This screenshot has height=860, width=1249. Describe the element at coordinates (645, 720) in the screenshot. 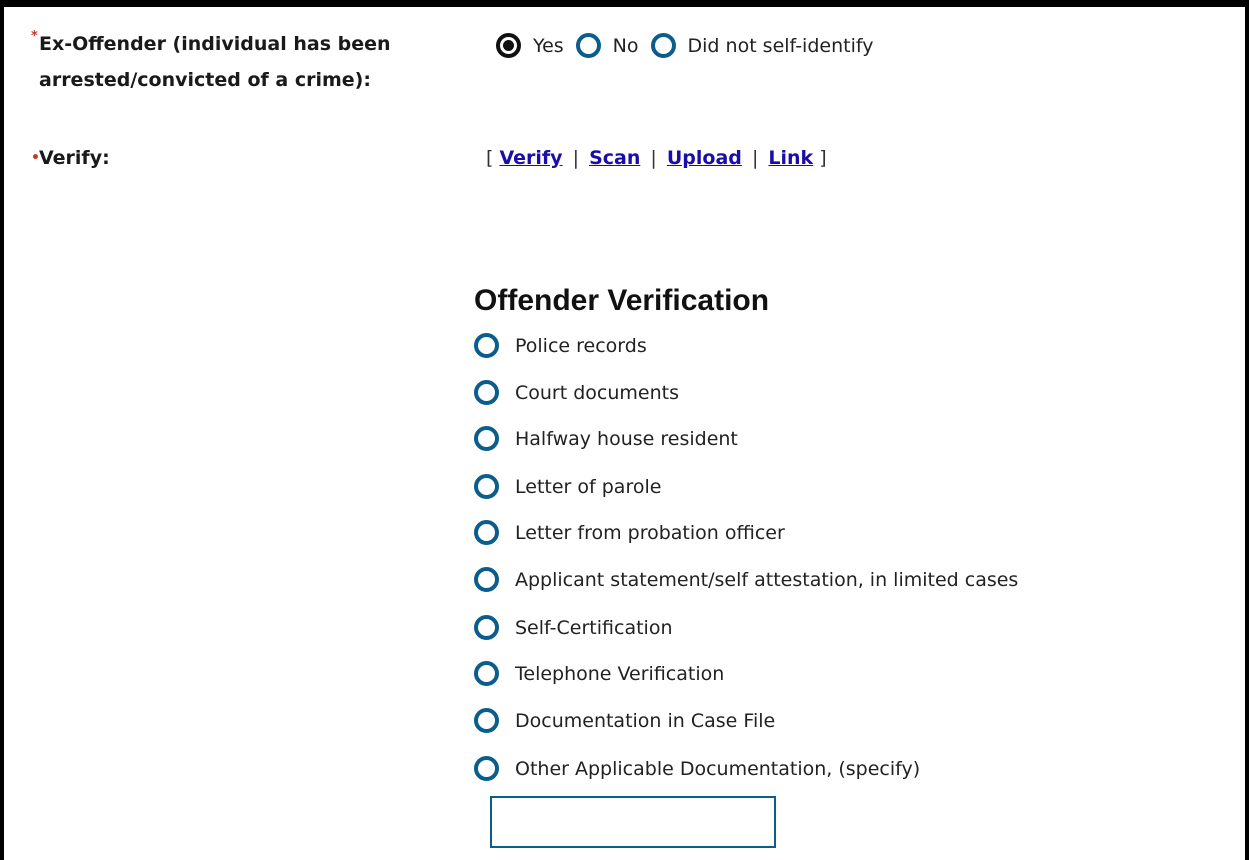

I see `documentation-in-case-file-label: Documentation in Case File` at that location.